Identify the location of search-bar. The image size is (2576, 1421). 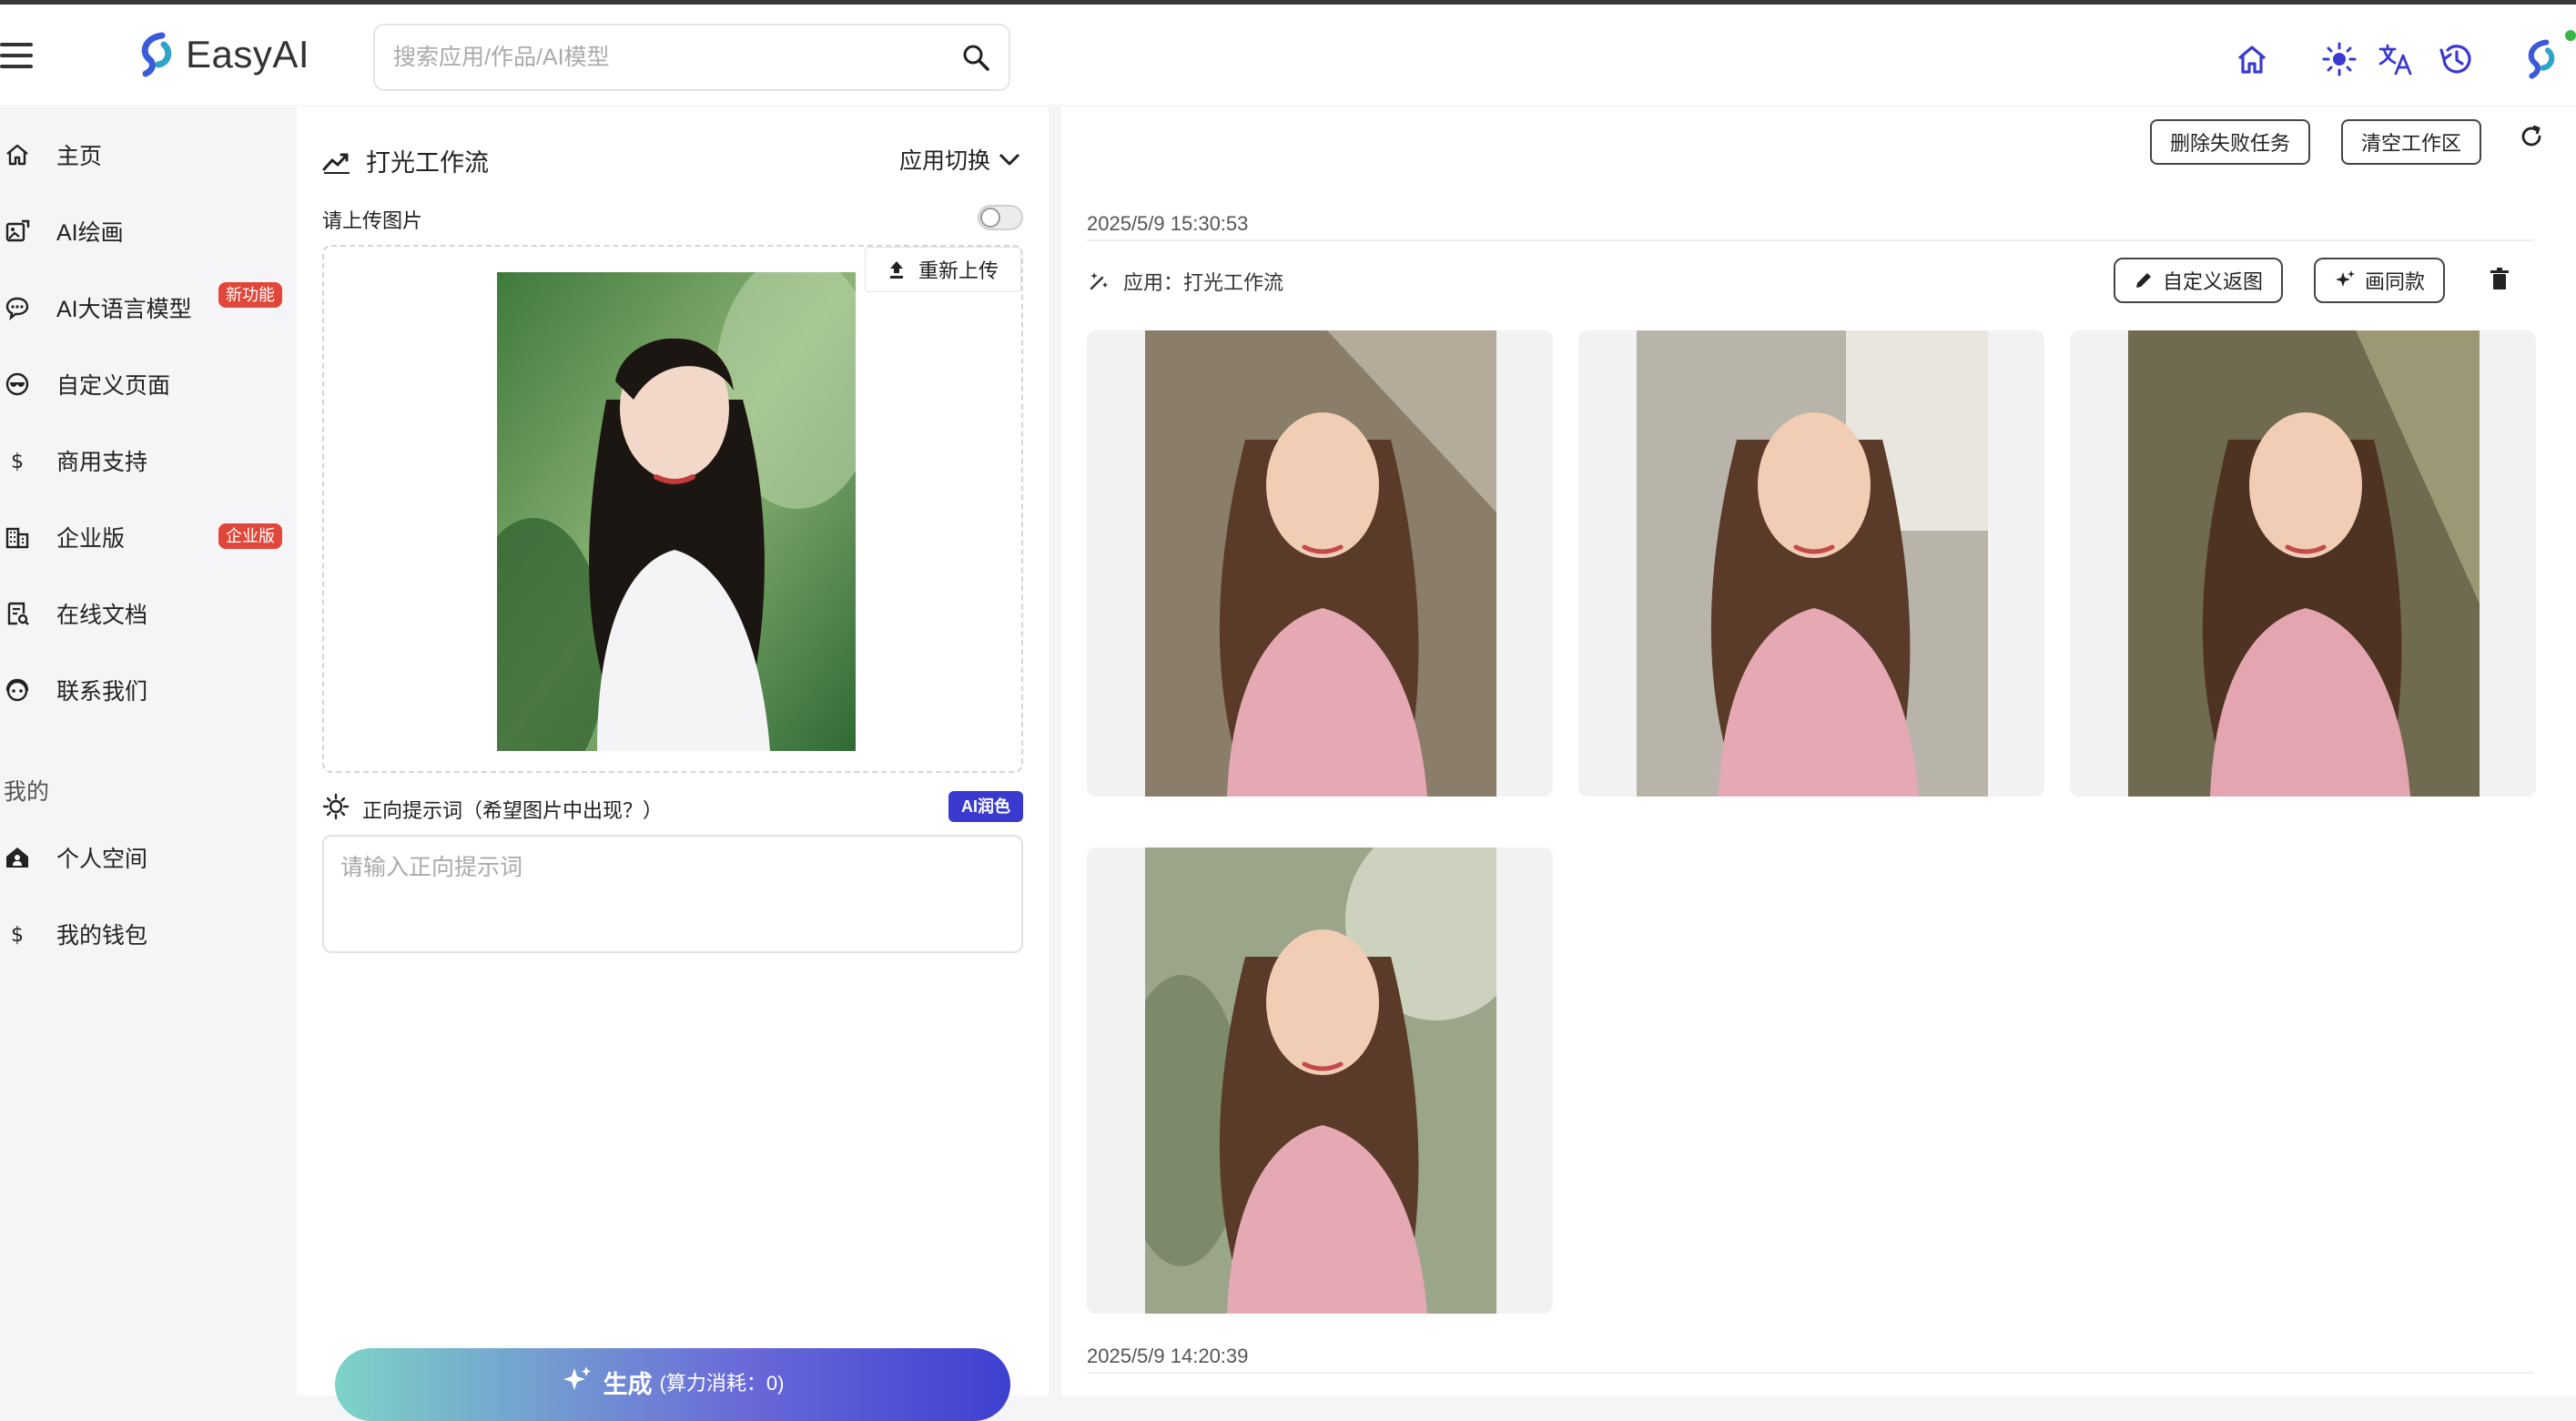
(691, 58).